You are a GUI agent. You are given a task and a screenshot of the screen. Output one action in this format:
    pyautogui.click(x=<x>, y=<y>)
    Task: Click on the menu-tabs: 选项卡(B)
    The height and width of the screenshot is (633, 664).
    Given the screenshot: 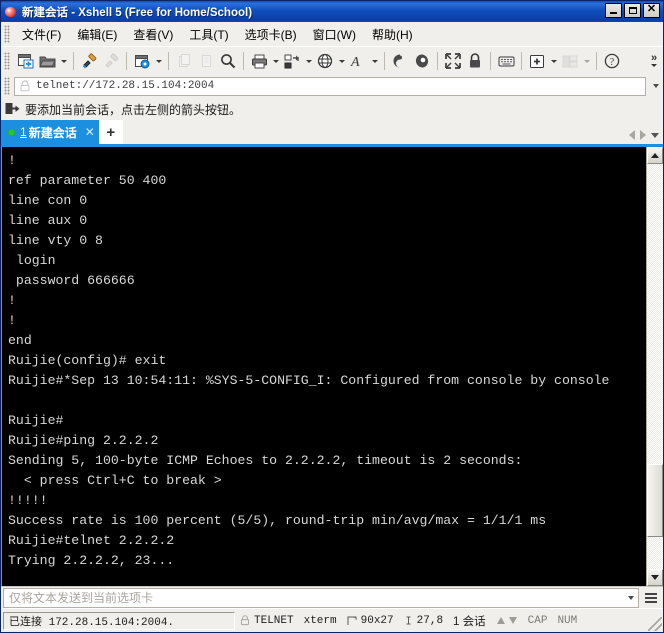 What is the action you would take?
    pyautogui.click(x=271, y=34)
    